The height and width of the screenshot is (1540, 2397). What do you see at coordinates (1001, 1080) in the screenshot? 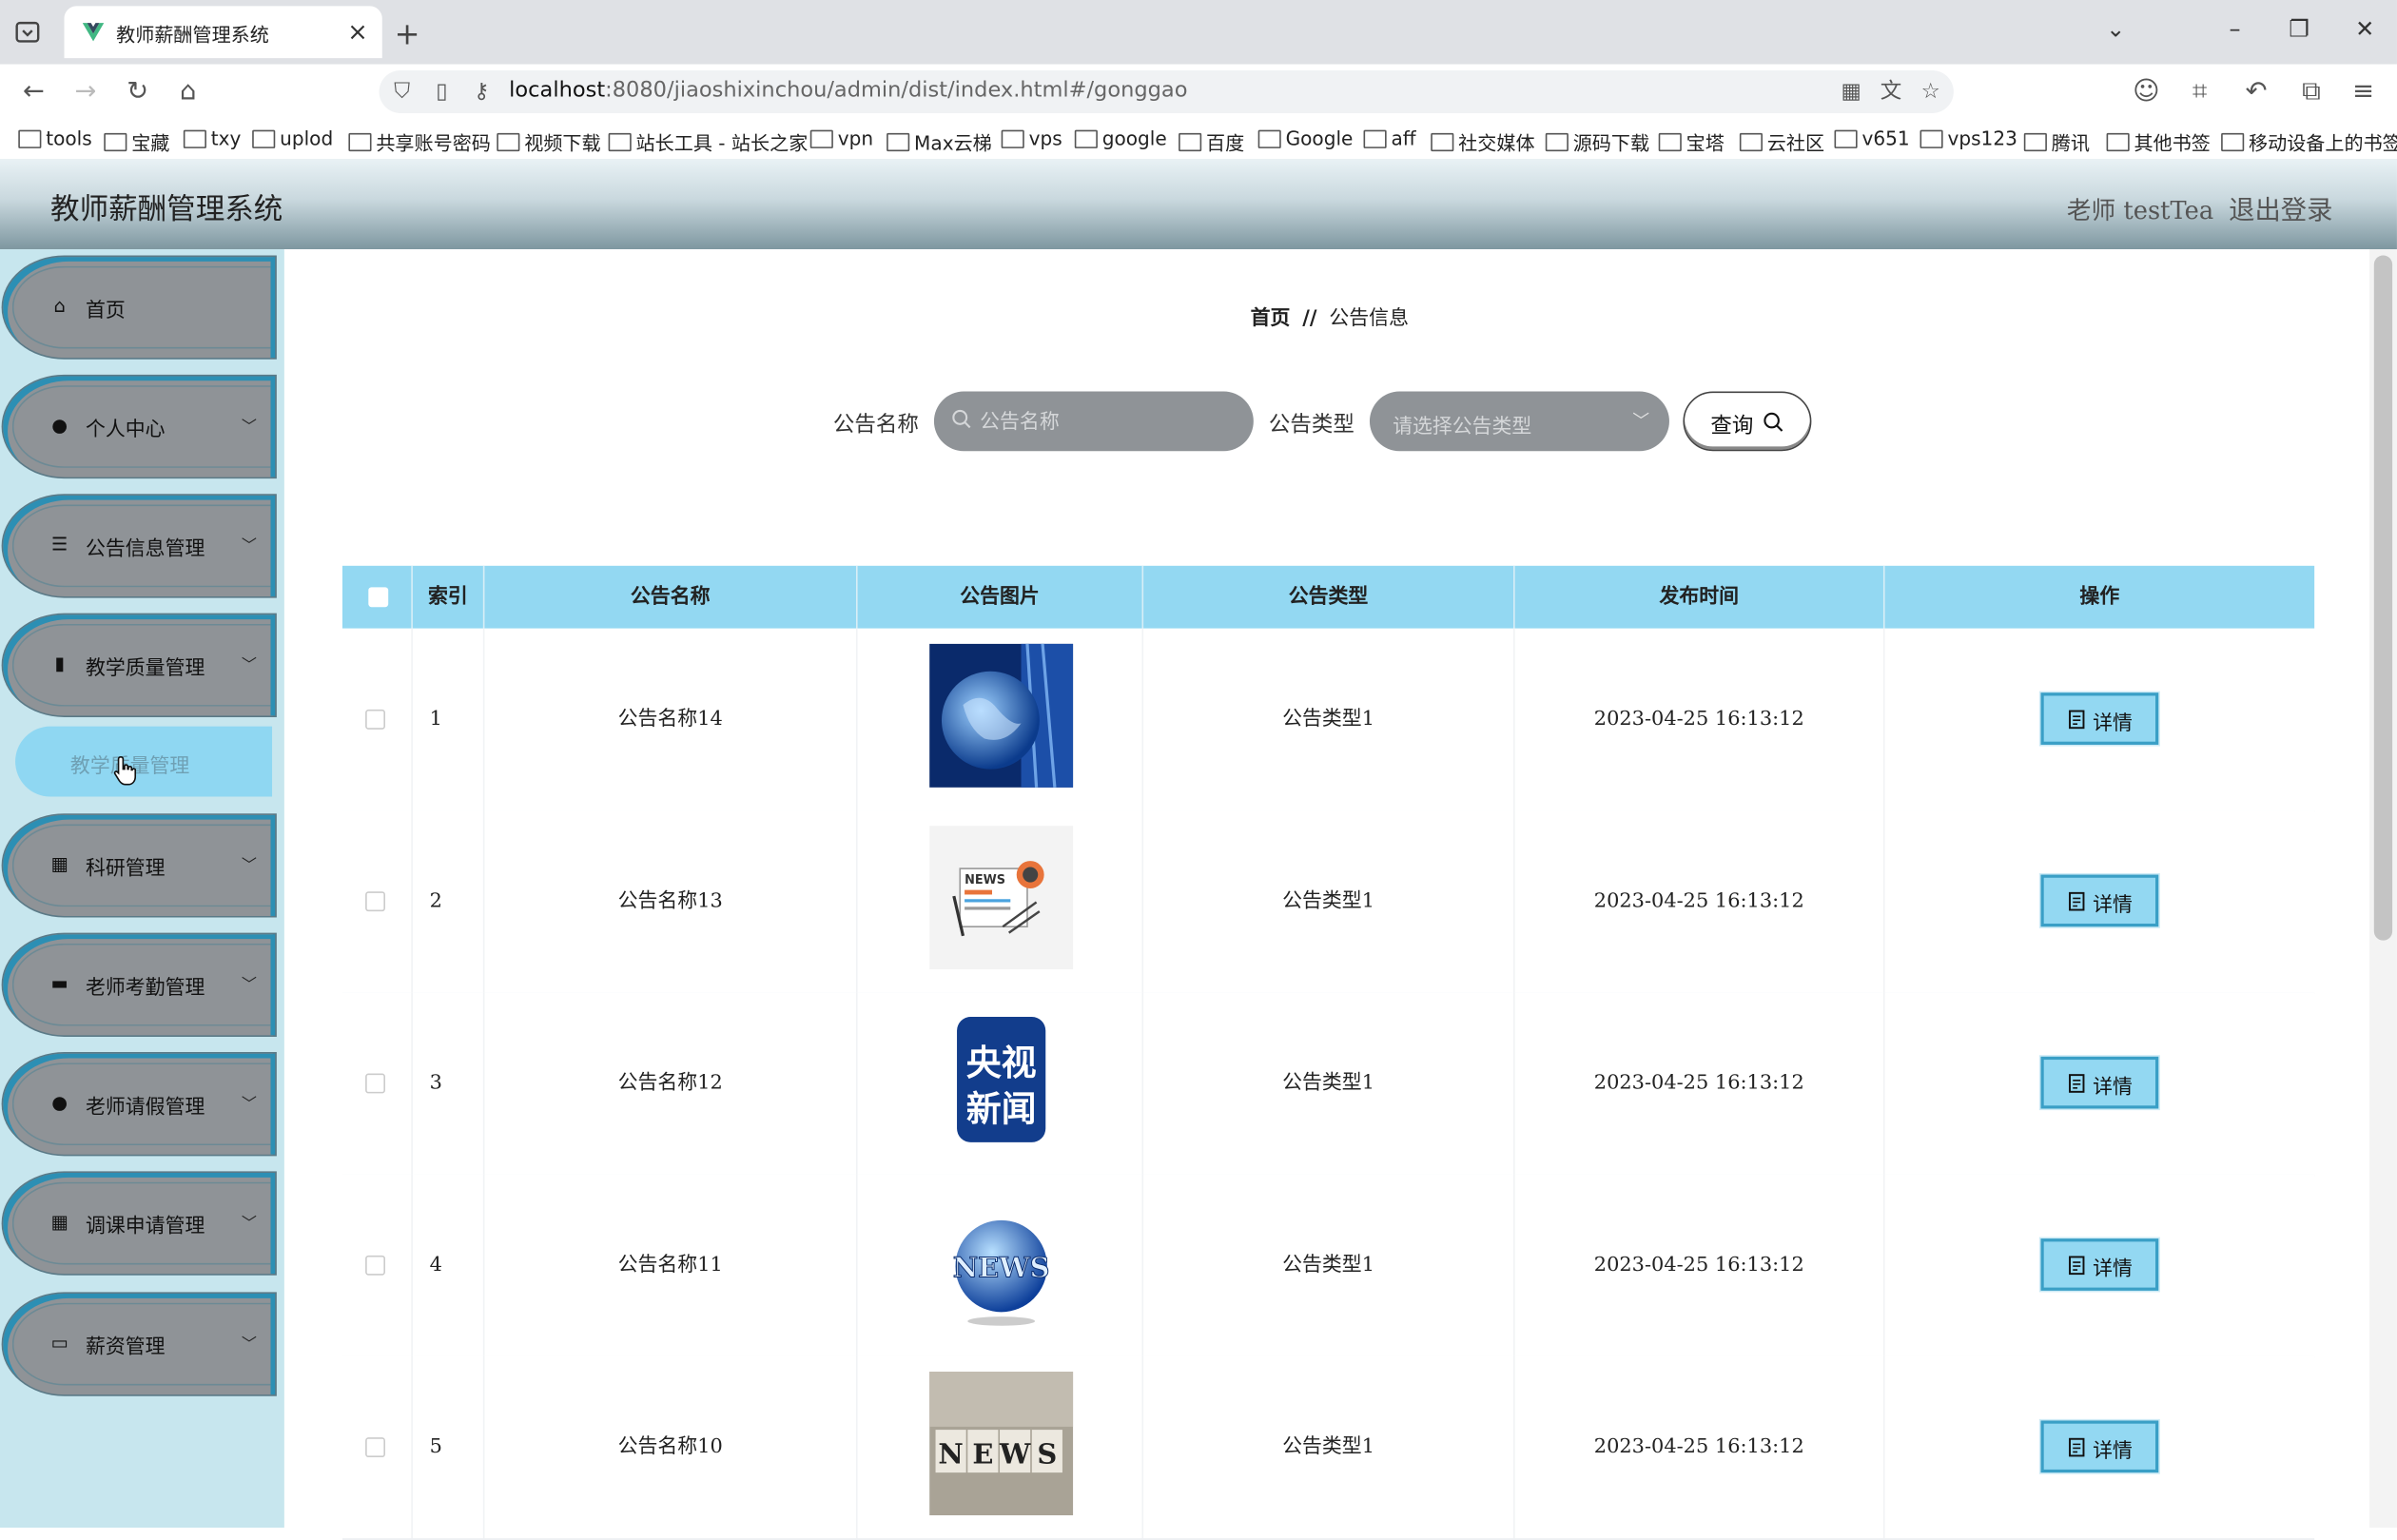
I see `cctv-news-logo-image: 央视 新闻` at bounding box center [1001, 1080].